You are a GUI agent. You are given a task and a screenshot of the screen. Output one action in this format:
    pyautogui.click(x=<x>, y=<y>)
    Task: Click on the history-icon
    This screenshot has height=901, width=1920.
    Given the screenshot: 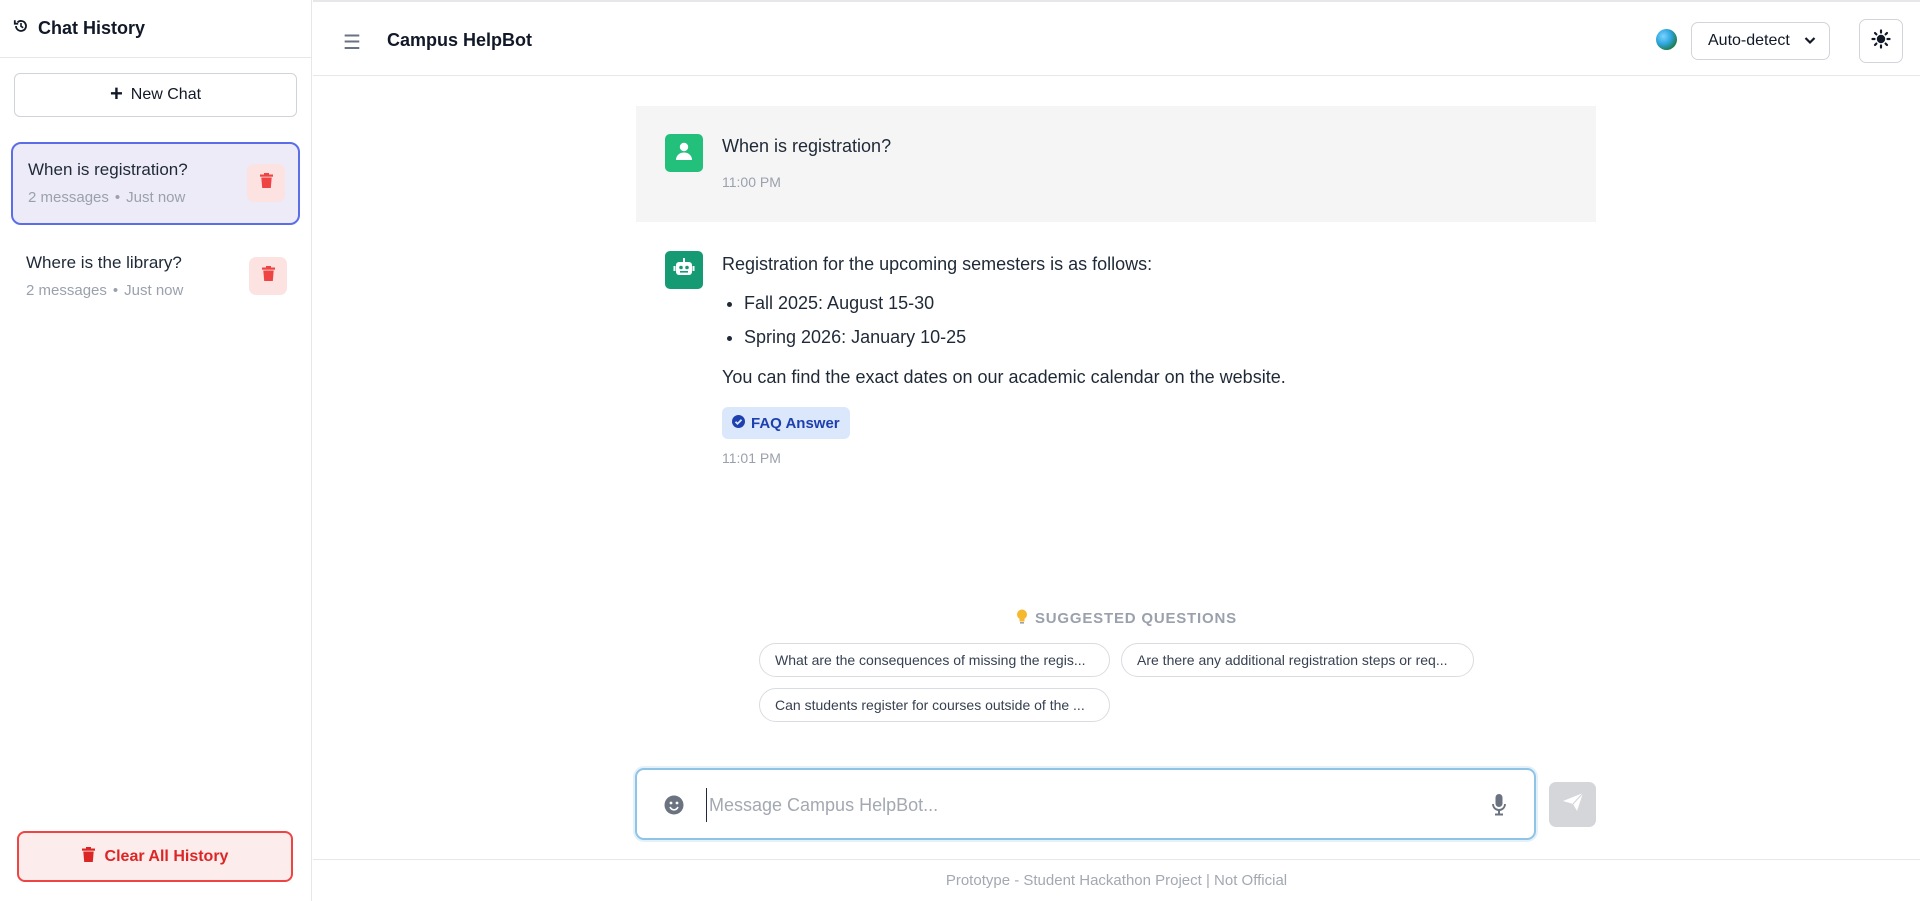 What is the action you would take?
    pyautogui.click(x=21, y=28)
    